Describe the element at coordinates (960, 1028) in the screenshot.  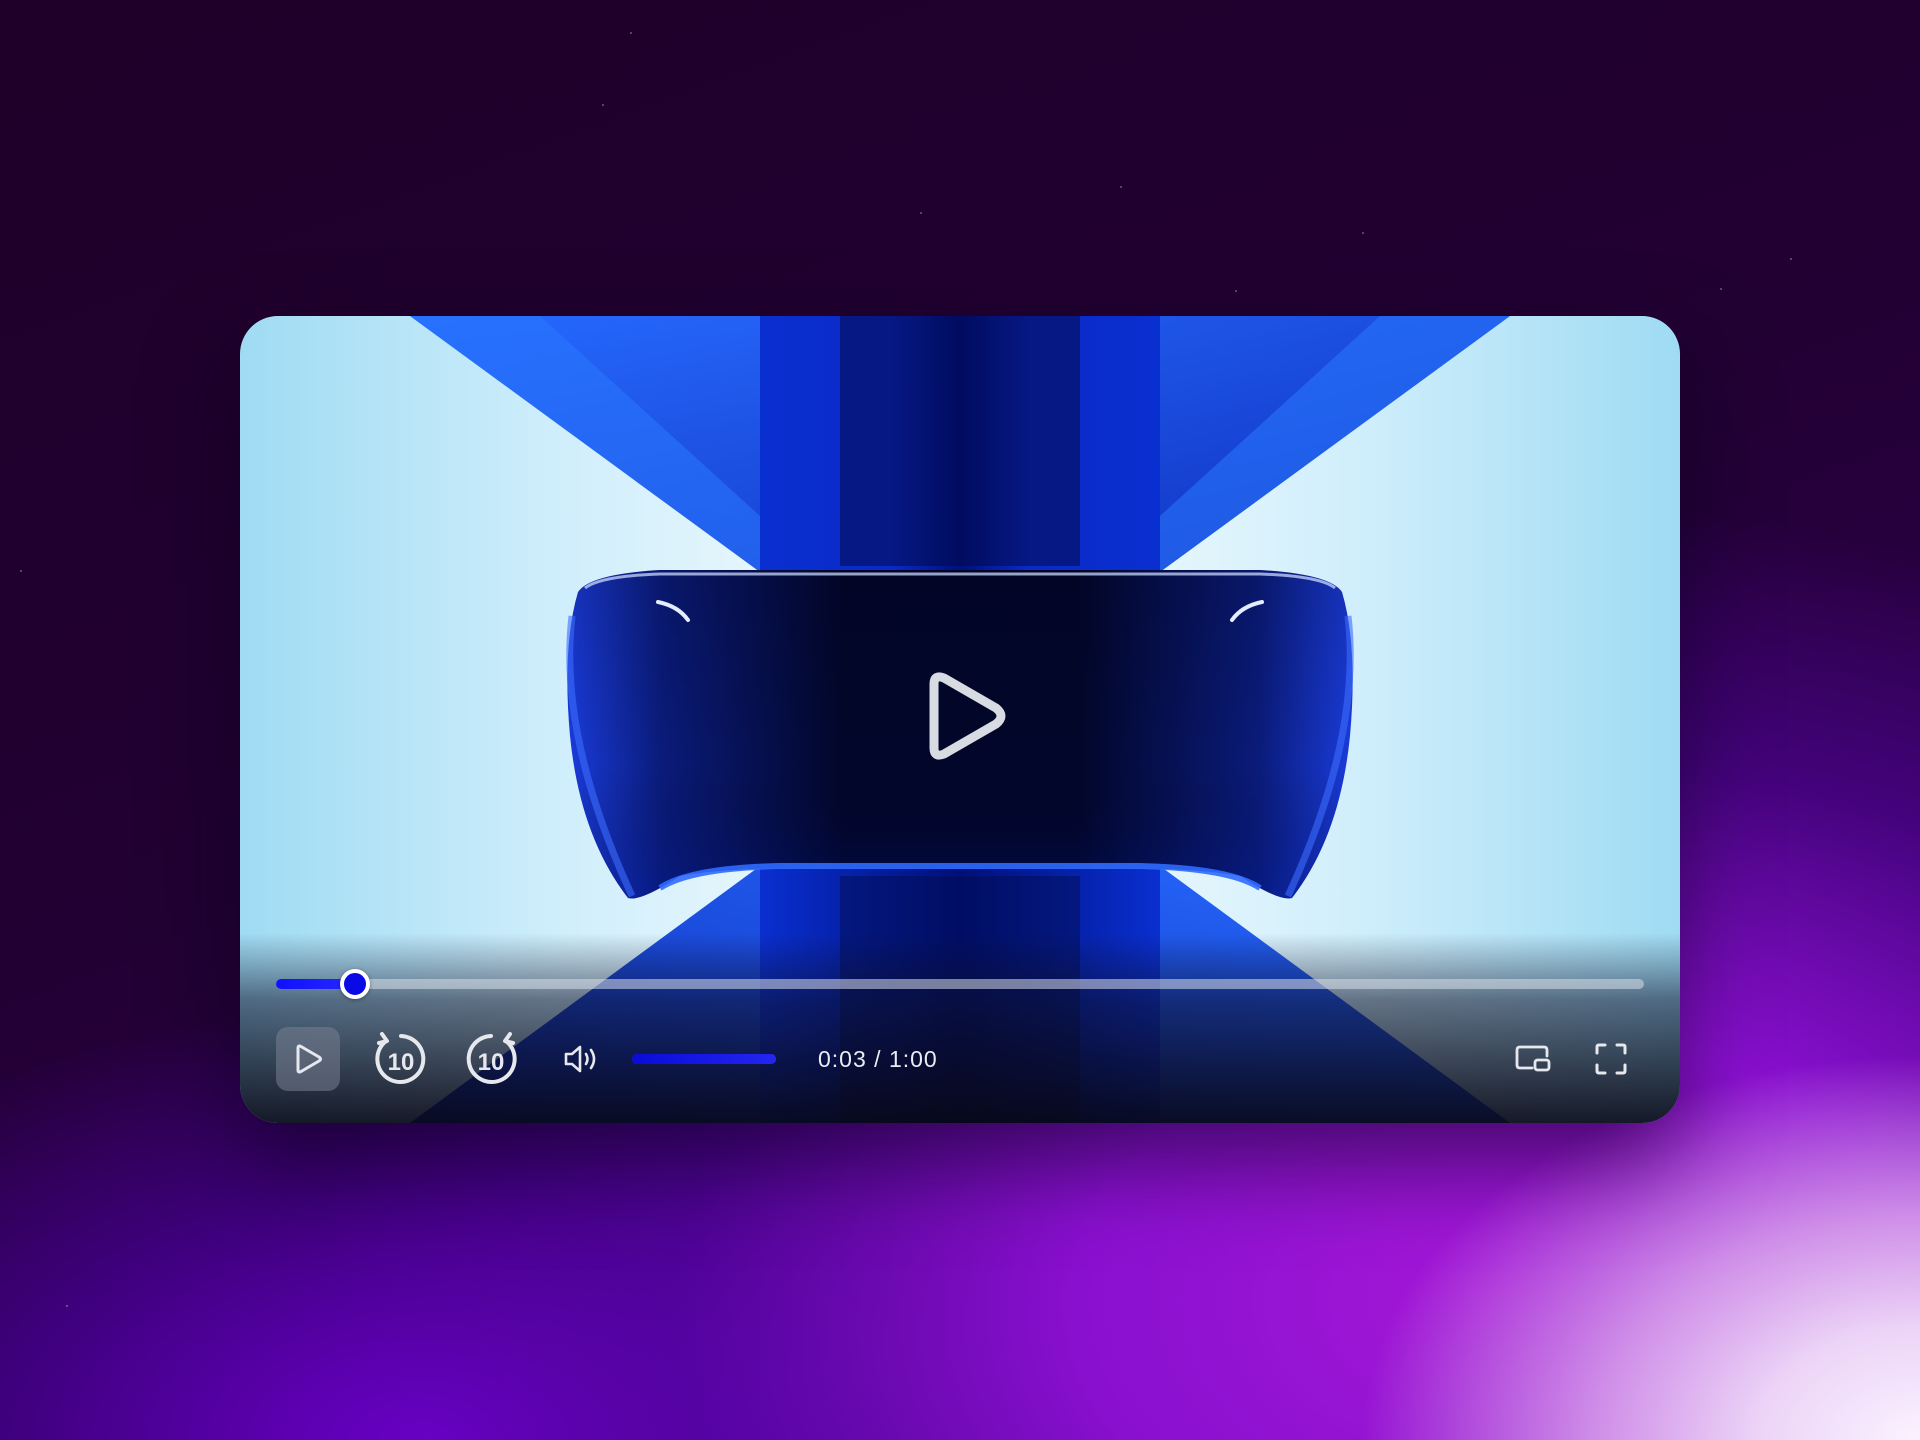
I see `controls-overlay` at that location.